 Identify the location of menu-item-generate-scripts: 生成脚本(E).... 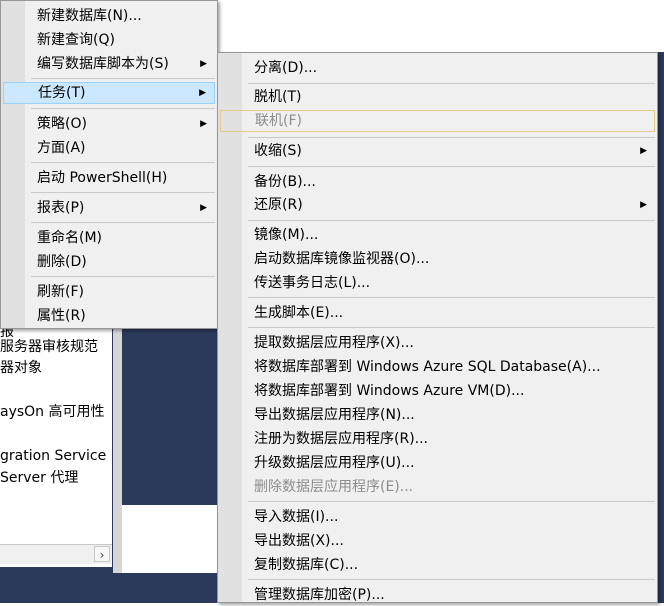
(437, 313).